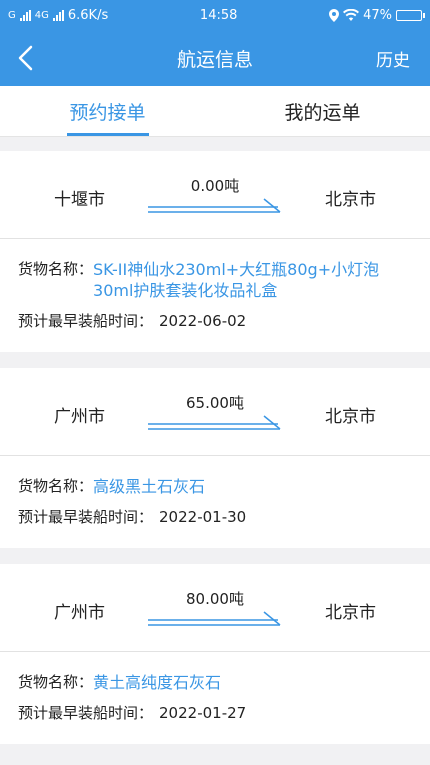 The height and width of the screenshot is (765, 430). Describe the element at coordinates (215, 486) in the screenshot. I see `cargo-row: 货物名称： 高级黑土石灰石` at that location.